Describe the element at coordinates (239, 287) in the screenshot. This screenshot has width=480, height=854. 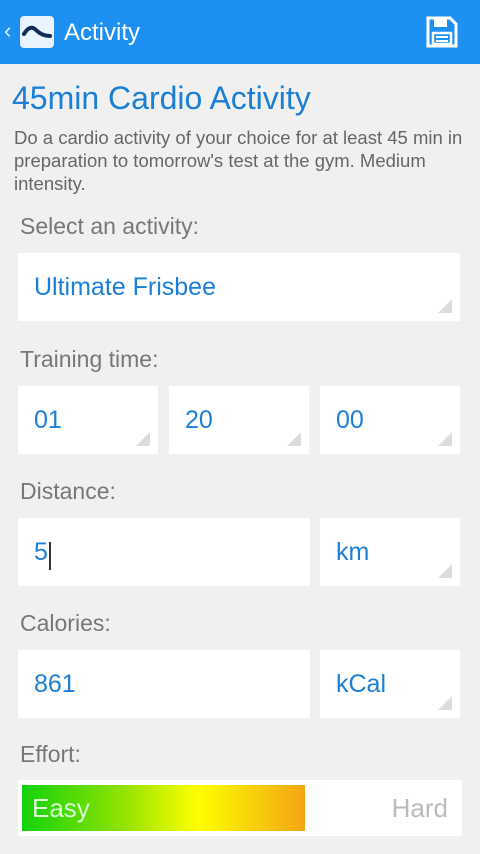
I see `activity-select: Ultimate Frisbee` at that location.